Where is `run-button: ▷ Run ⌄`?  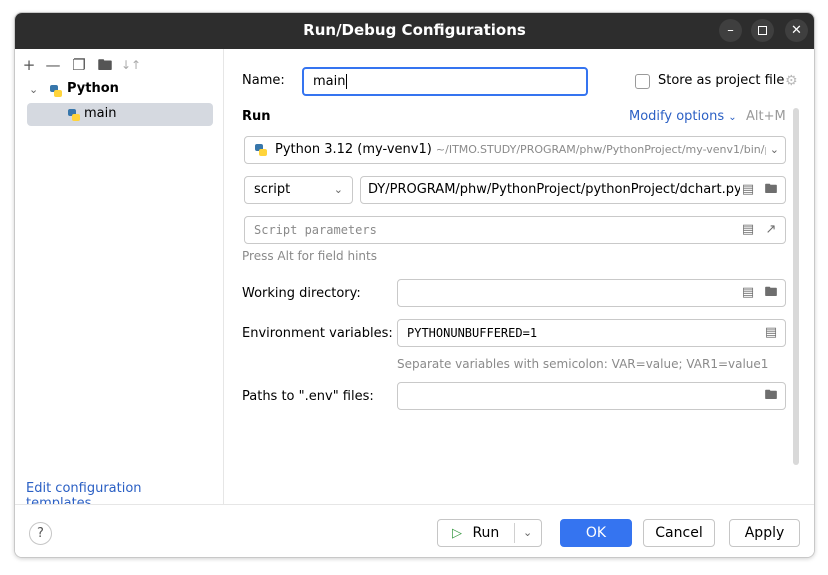
run-button: ▷ Run ⌄ is located at coordinates (489, 533).